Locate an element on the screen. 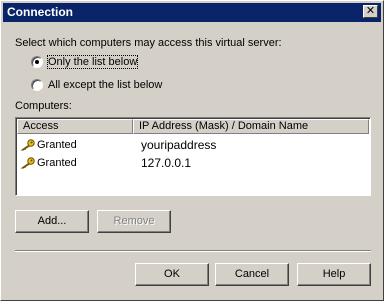  row-address: 127.0.0.1 is located at coordinates (166, 163).